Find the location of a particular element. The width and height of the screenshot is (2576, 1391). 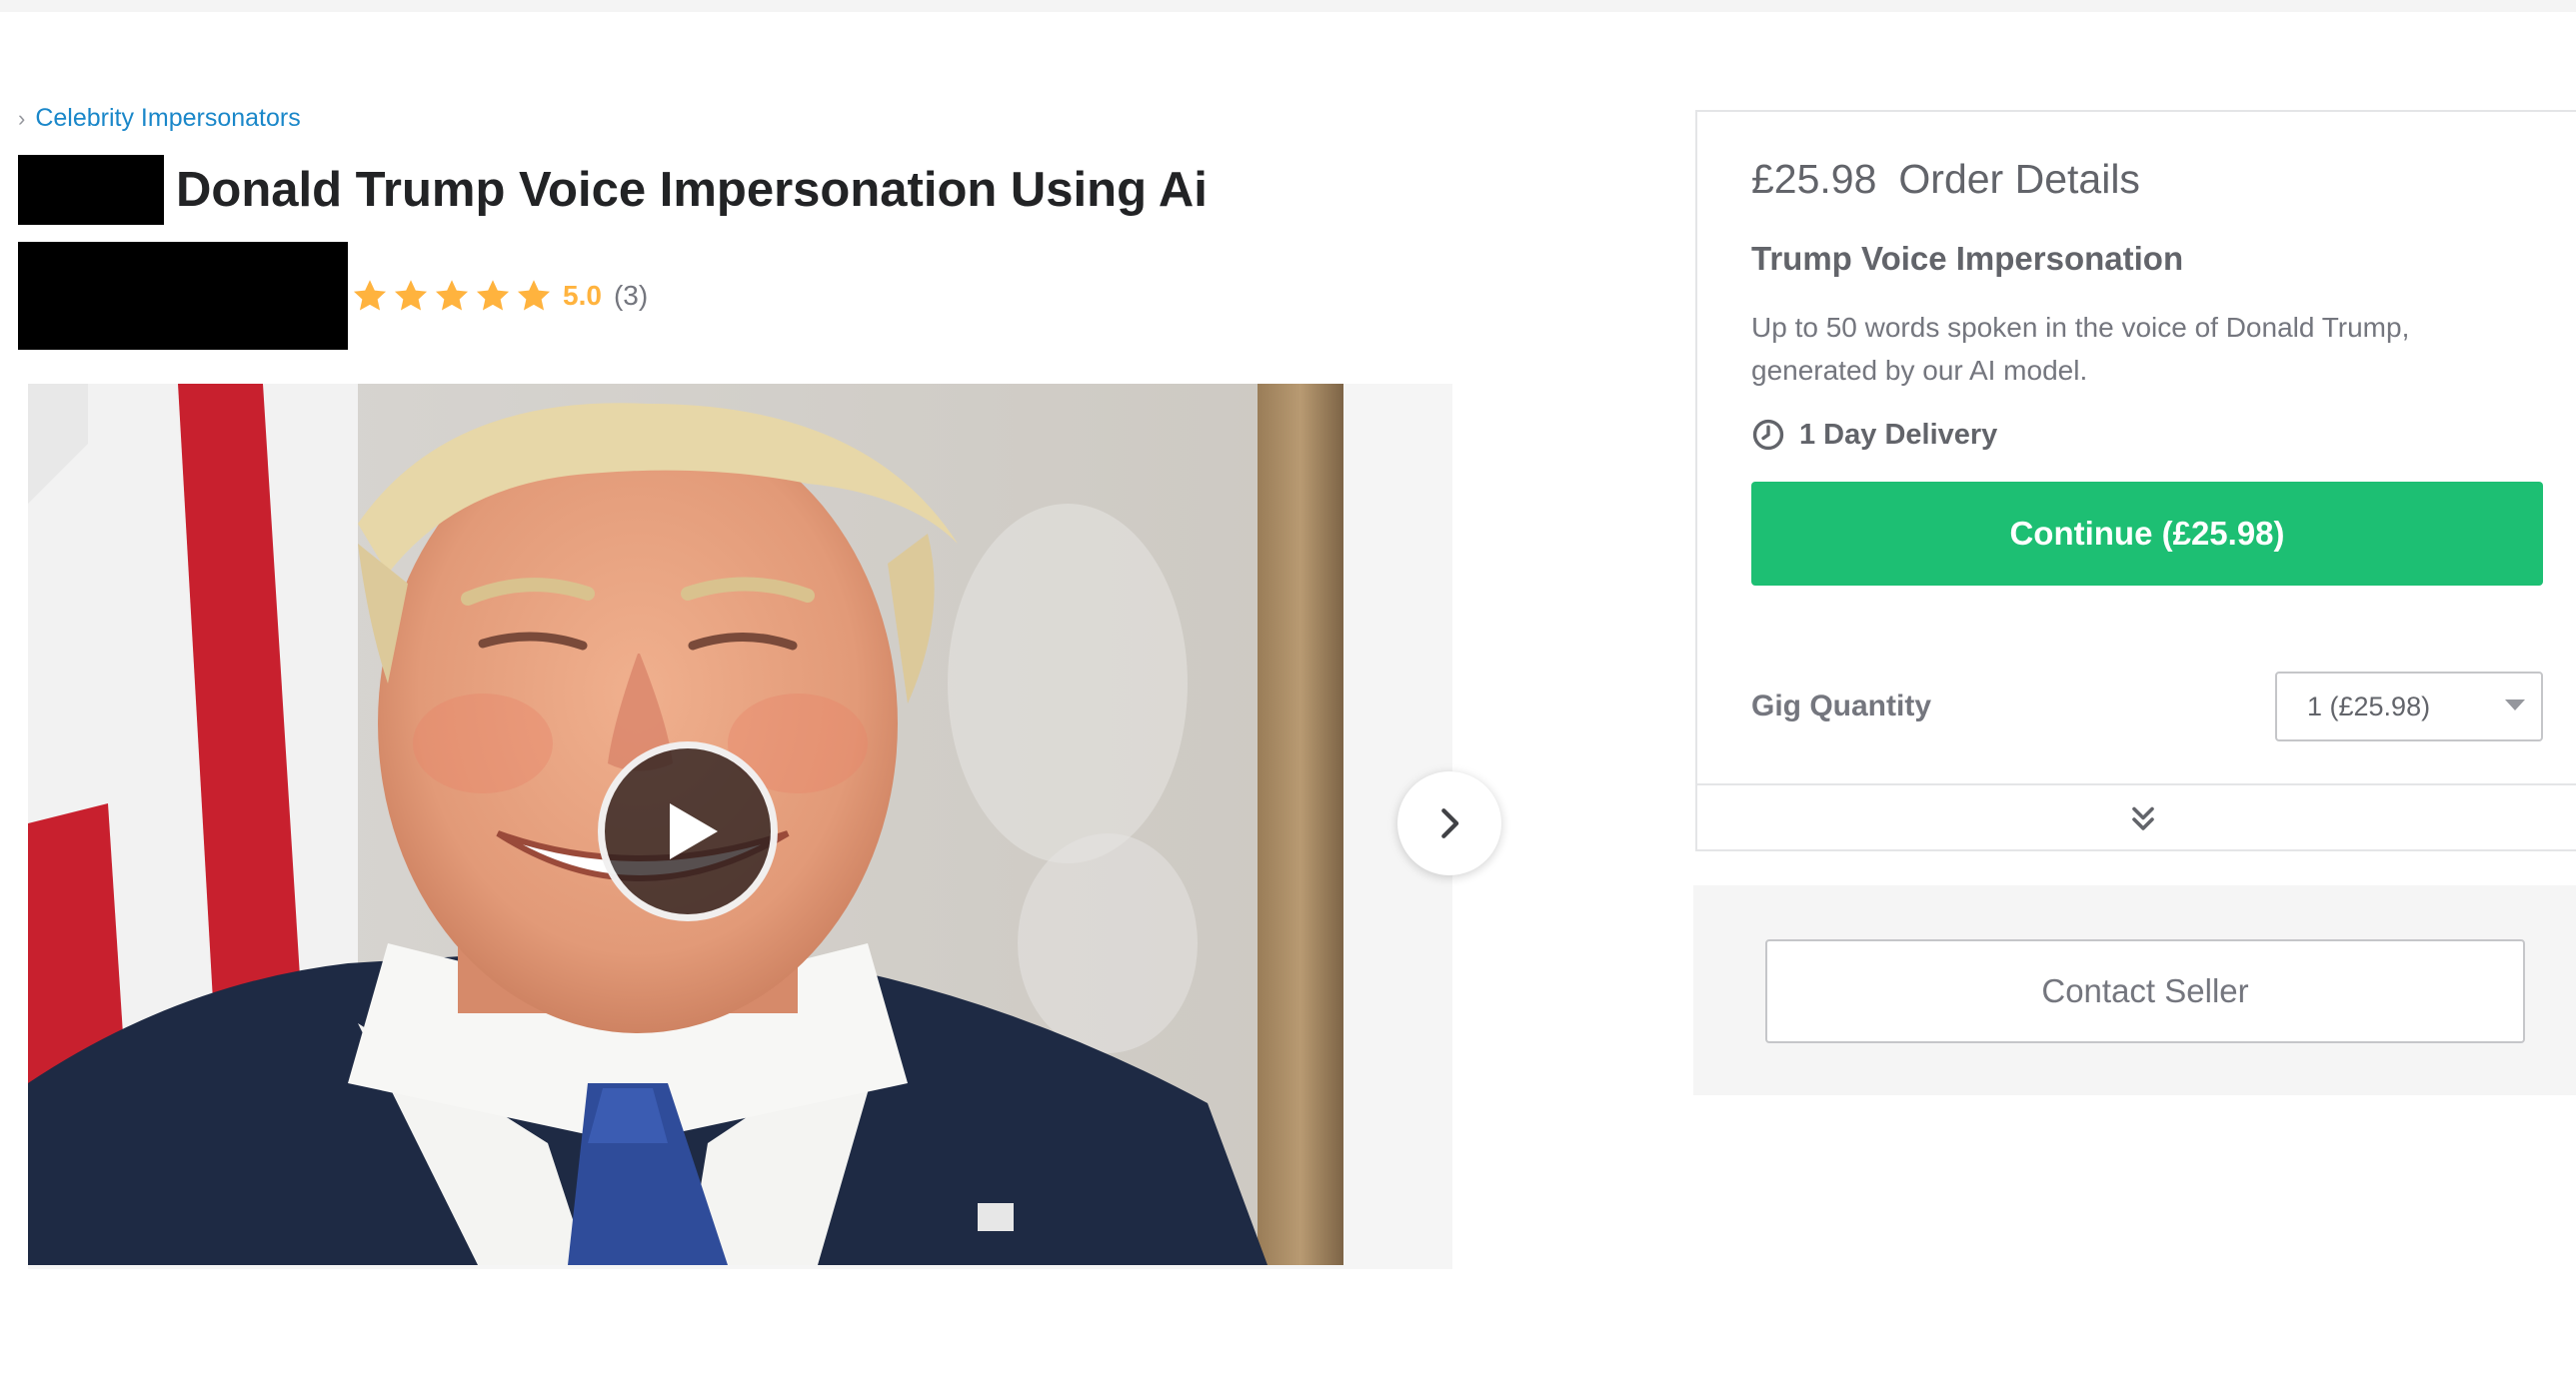

top-strip is located at coordinates (1288, 6).